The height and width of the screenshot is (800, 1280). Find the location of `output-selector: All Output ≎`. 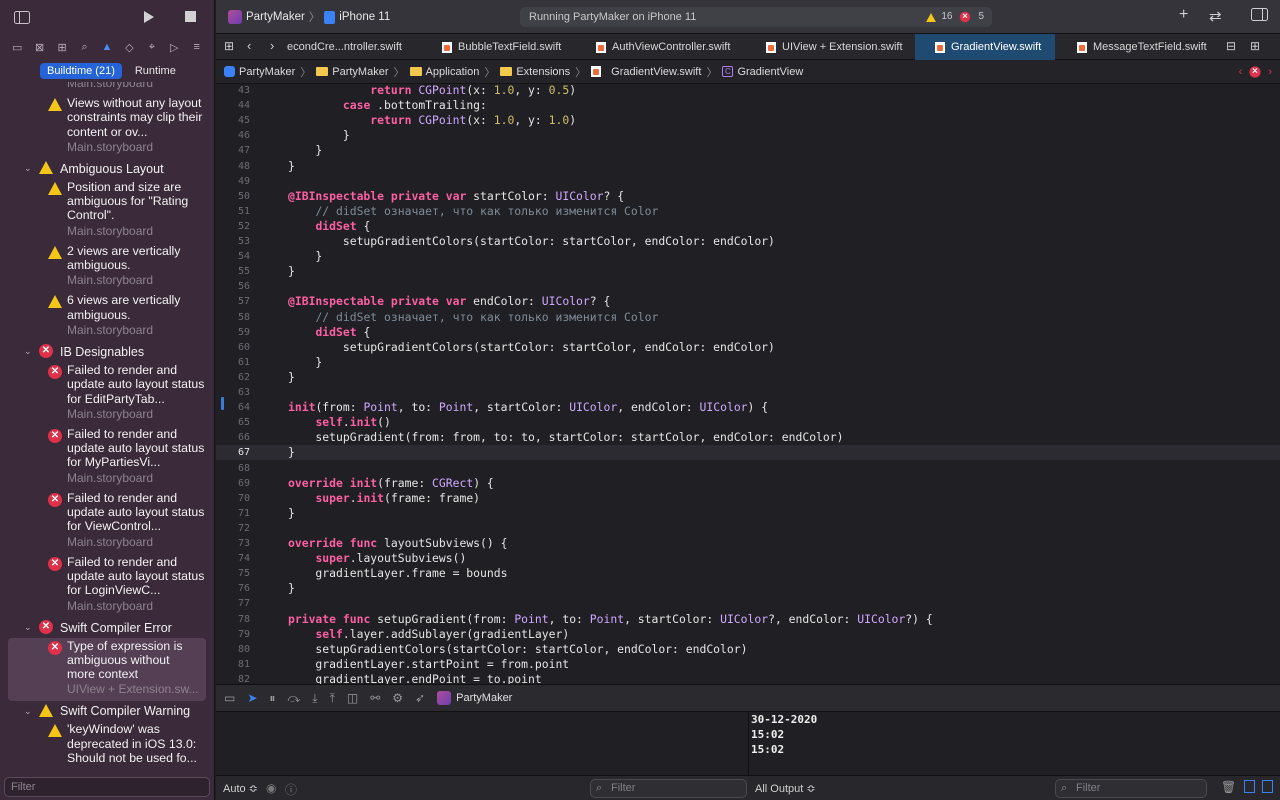

output-selector: All Output ≎ is located at coordinates (785, 788).